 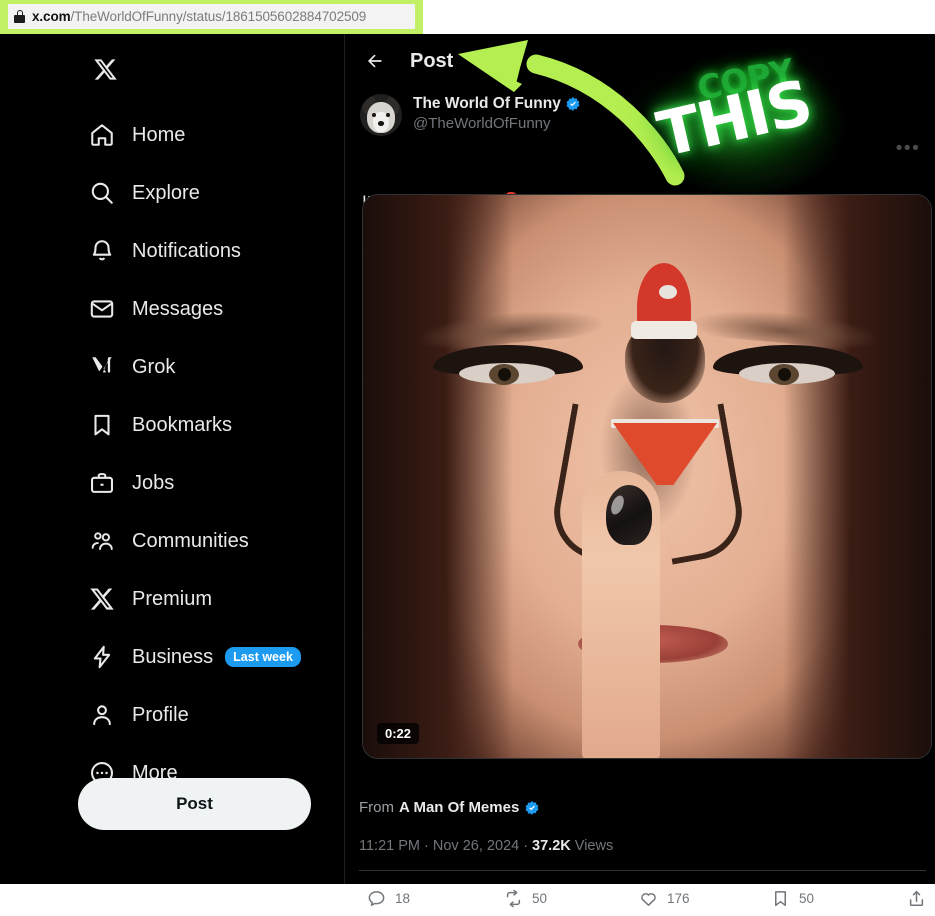 What do you see at coordinates (263, 657) in the screenshot?
I see `business-badge: Last week` at bounding box center [263, 657].